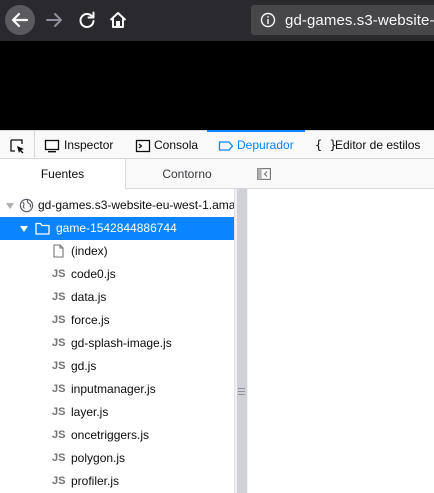 The image size is (434, 493). What do you see at coordinates (63, 174) in the screenshot?
I see `tab-sources: Fuentes` at bounding box center [63, 174].